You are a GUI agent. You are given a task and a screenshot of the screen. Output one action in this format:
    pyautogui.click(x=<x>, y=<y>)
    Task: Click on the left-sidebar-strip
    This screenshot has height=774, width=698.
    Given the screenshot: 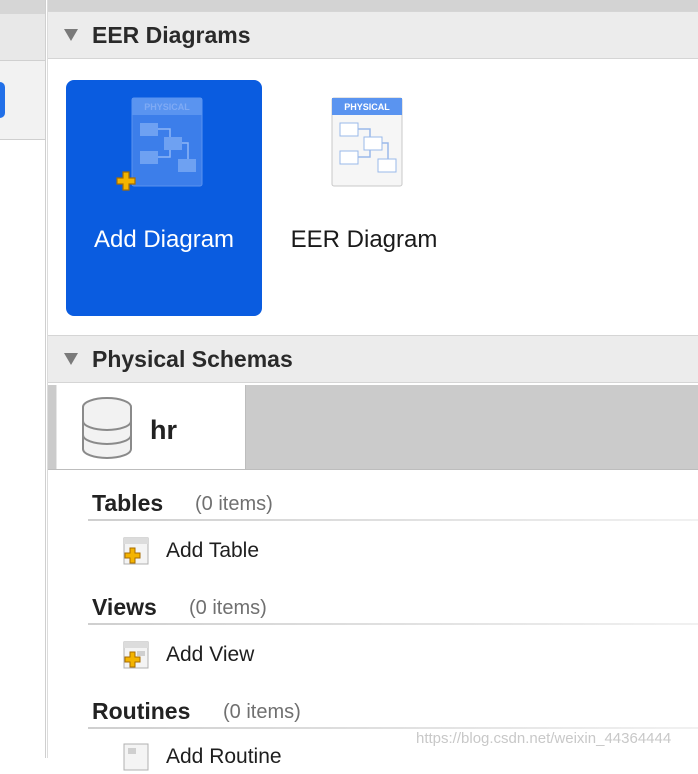 What is the action you would take?
    pyautogui.click(x=23, y=379)
    